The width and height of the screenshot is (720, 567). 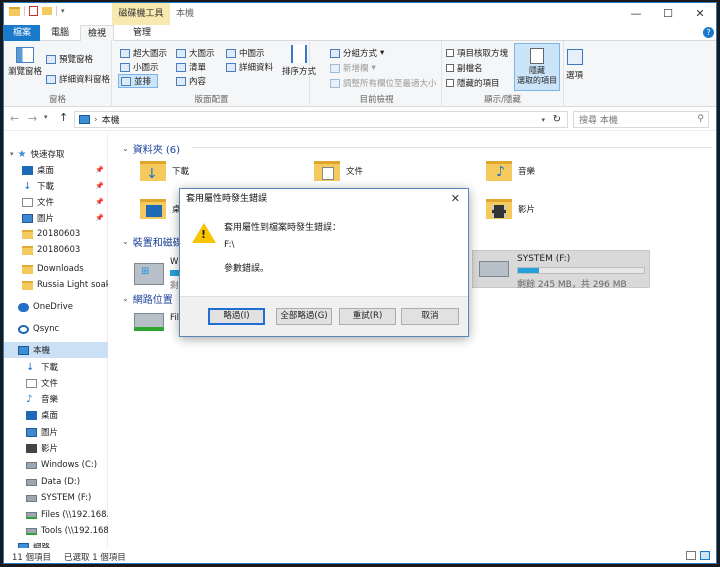 I want to click on sidebar-item-drive-f: SYSTEM (F:), so click(x=56, y=498).